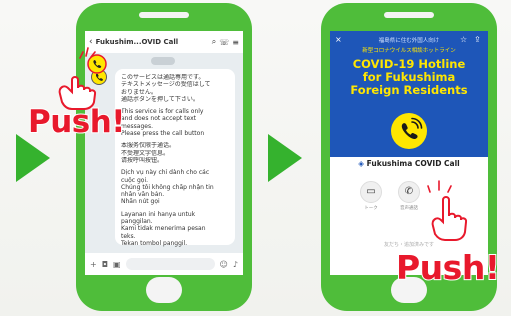 Image resolution: width=511 pixels, height=316 pixels. I want to click on input-bar: + ◘ ▣ ☺ ♪, so click(164, 264).